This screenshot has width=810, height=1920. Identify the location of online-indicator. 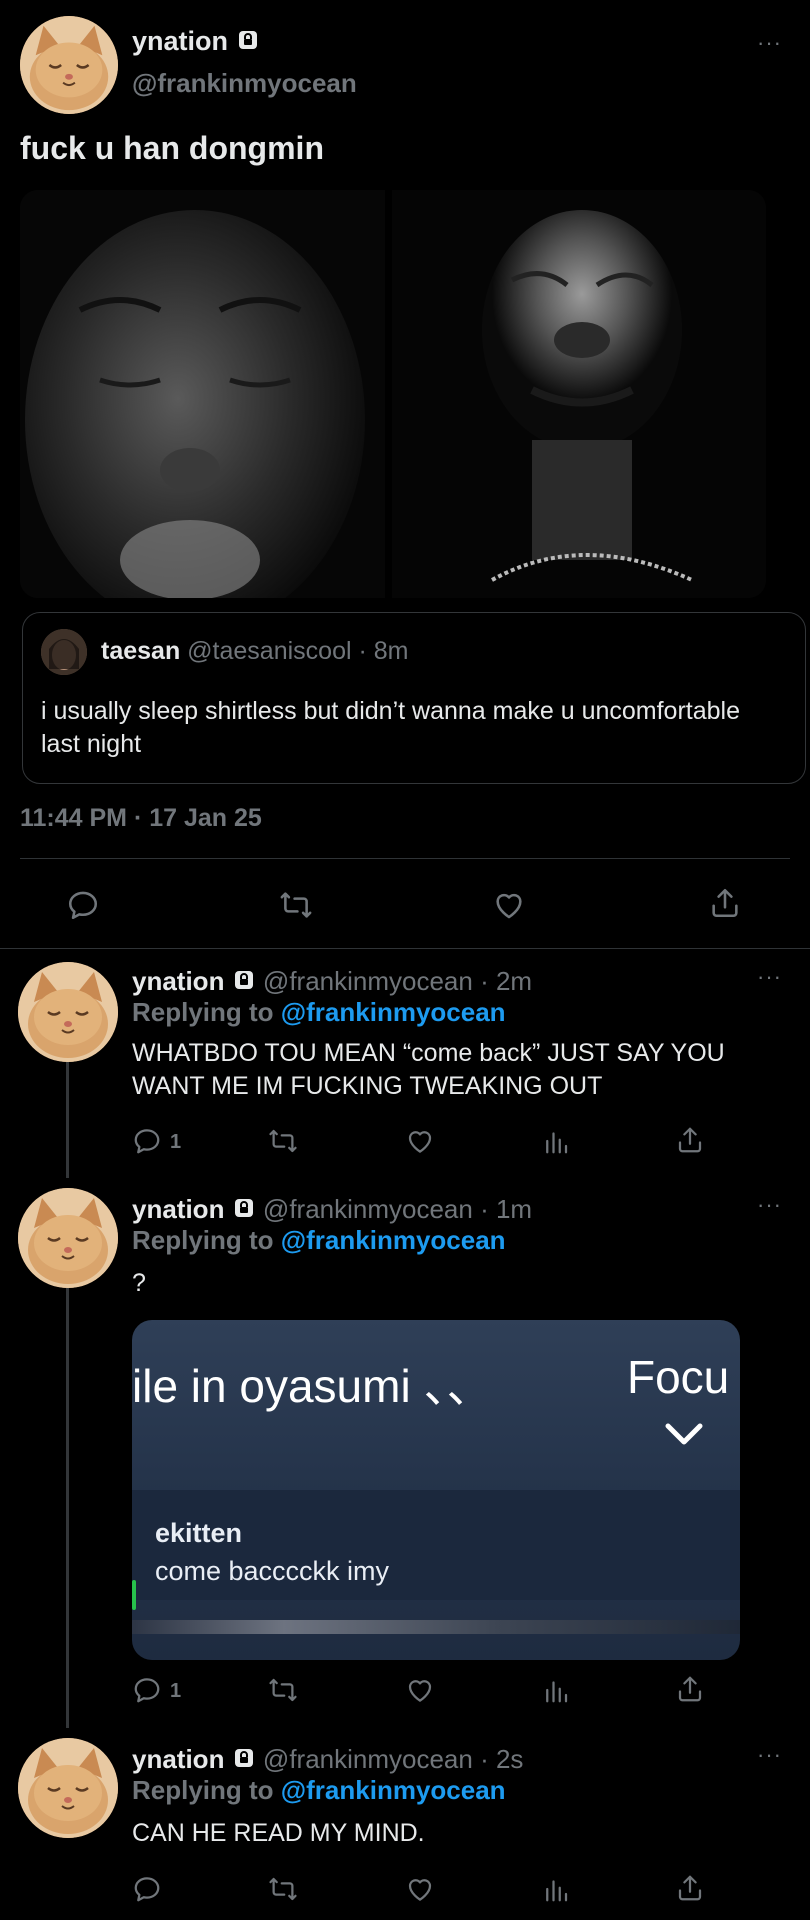
(134, 1595).